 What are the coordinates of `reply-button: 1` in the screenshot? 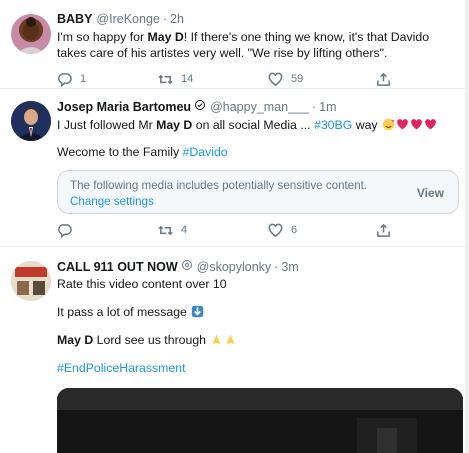 It's located at (107, 79).